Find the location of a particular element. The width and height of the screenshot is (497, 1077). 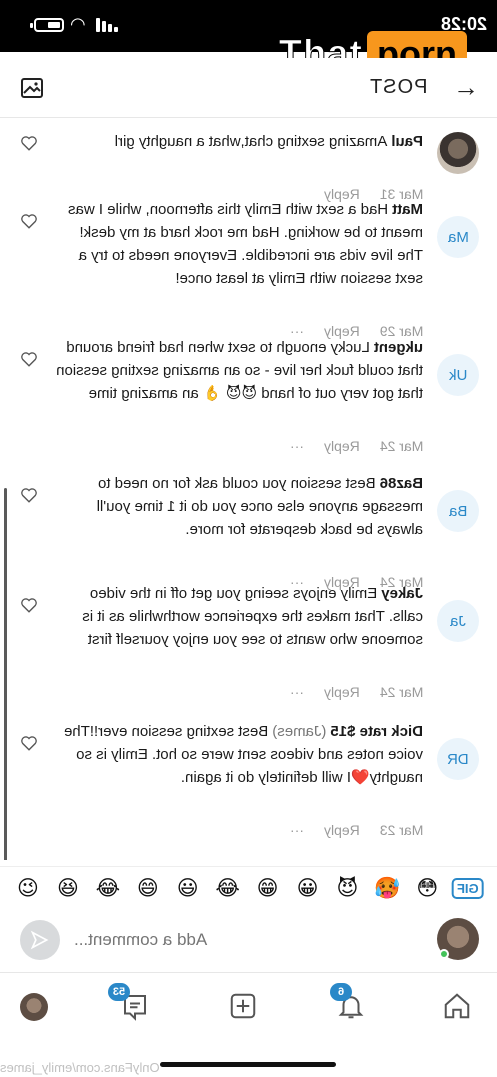

commenter-avatar: DR is located at coordinates (458, 759).